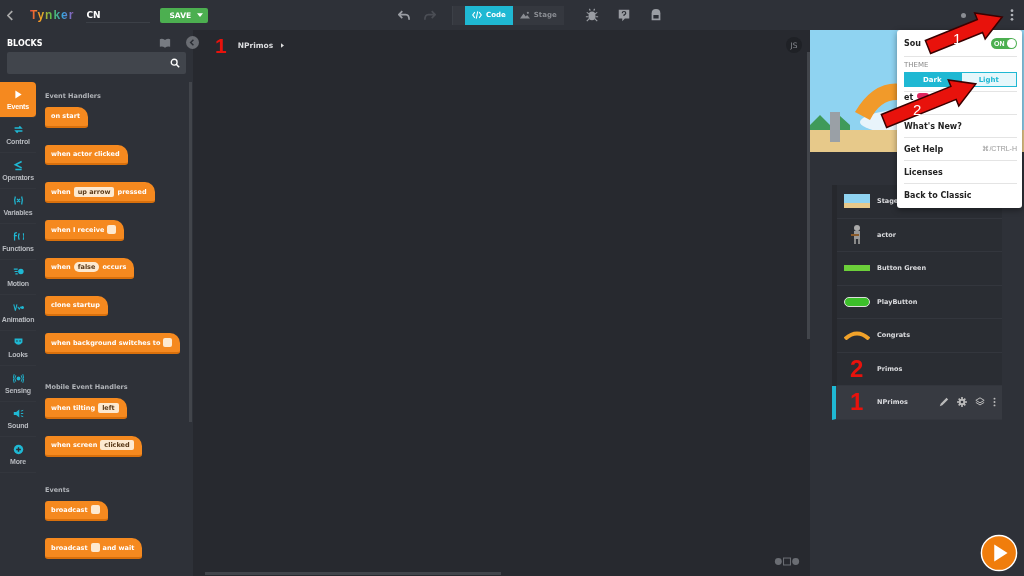 This screenshot has height=576, width=1024. Describe the element at coordinates (52, 15) in the screenshot. I see `logo: Tynker` at that location.